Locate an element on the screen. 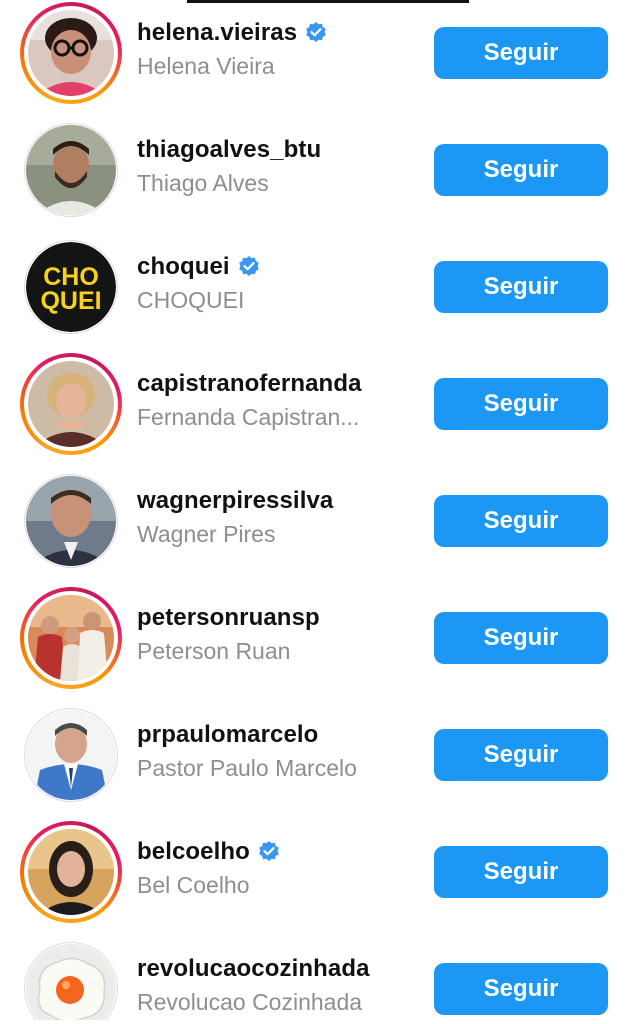 Image resolution: width=634 pixels, height=1024 pixels. list-item: petersonruansp Peterson Ruan Seguir is located at coordinates (317, 635).